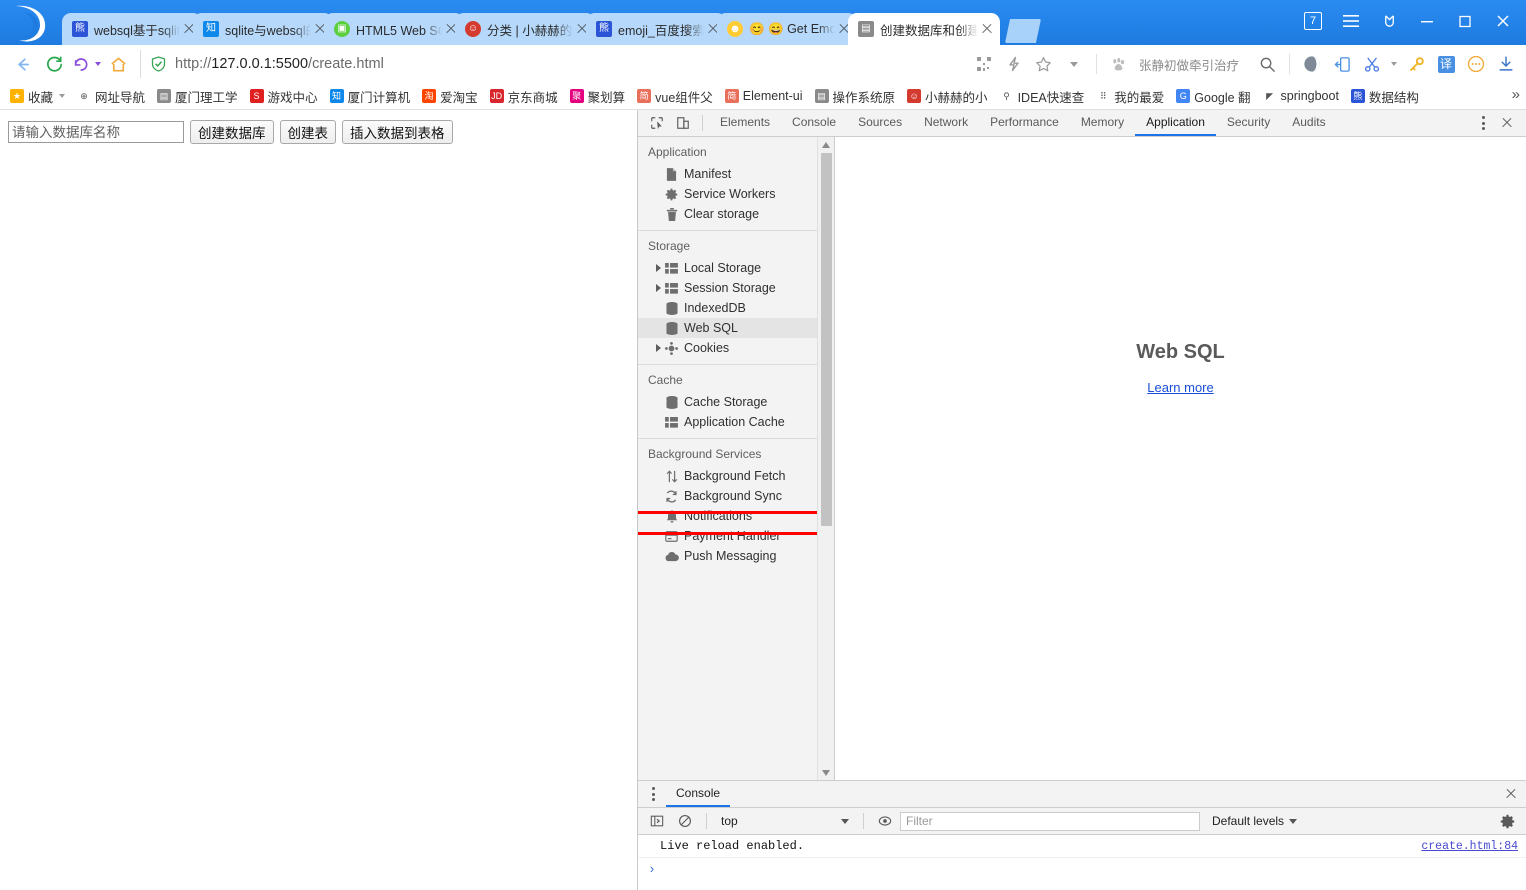 The image size is (1526, 890). What do you see at coordinates (1024, 123) in the screenshot?
I see `devtools-tab-performance: Performance` at bounding box center [1024, 123].